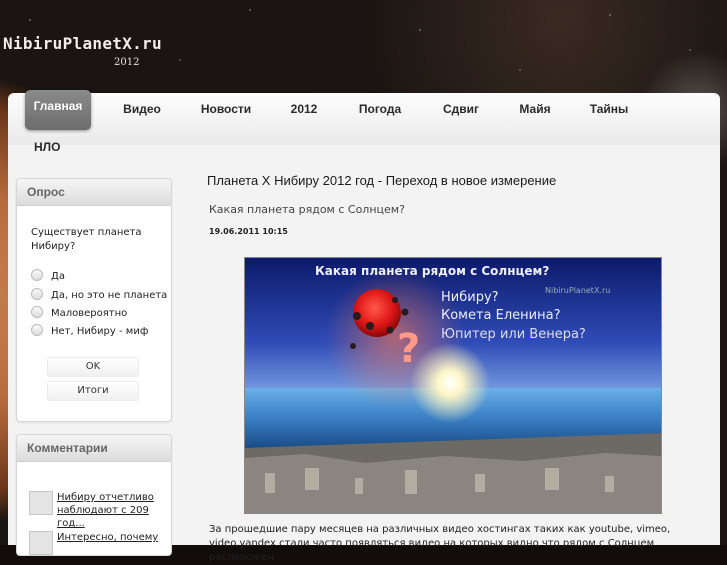 The width and height of the screenshot is (727, 565). I want to click on image-caption-line4: Юпитер или Венера?, so click(513, 334).